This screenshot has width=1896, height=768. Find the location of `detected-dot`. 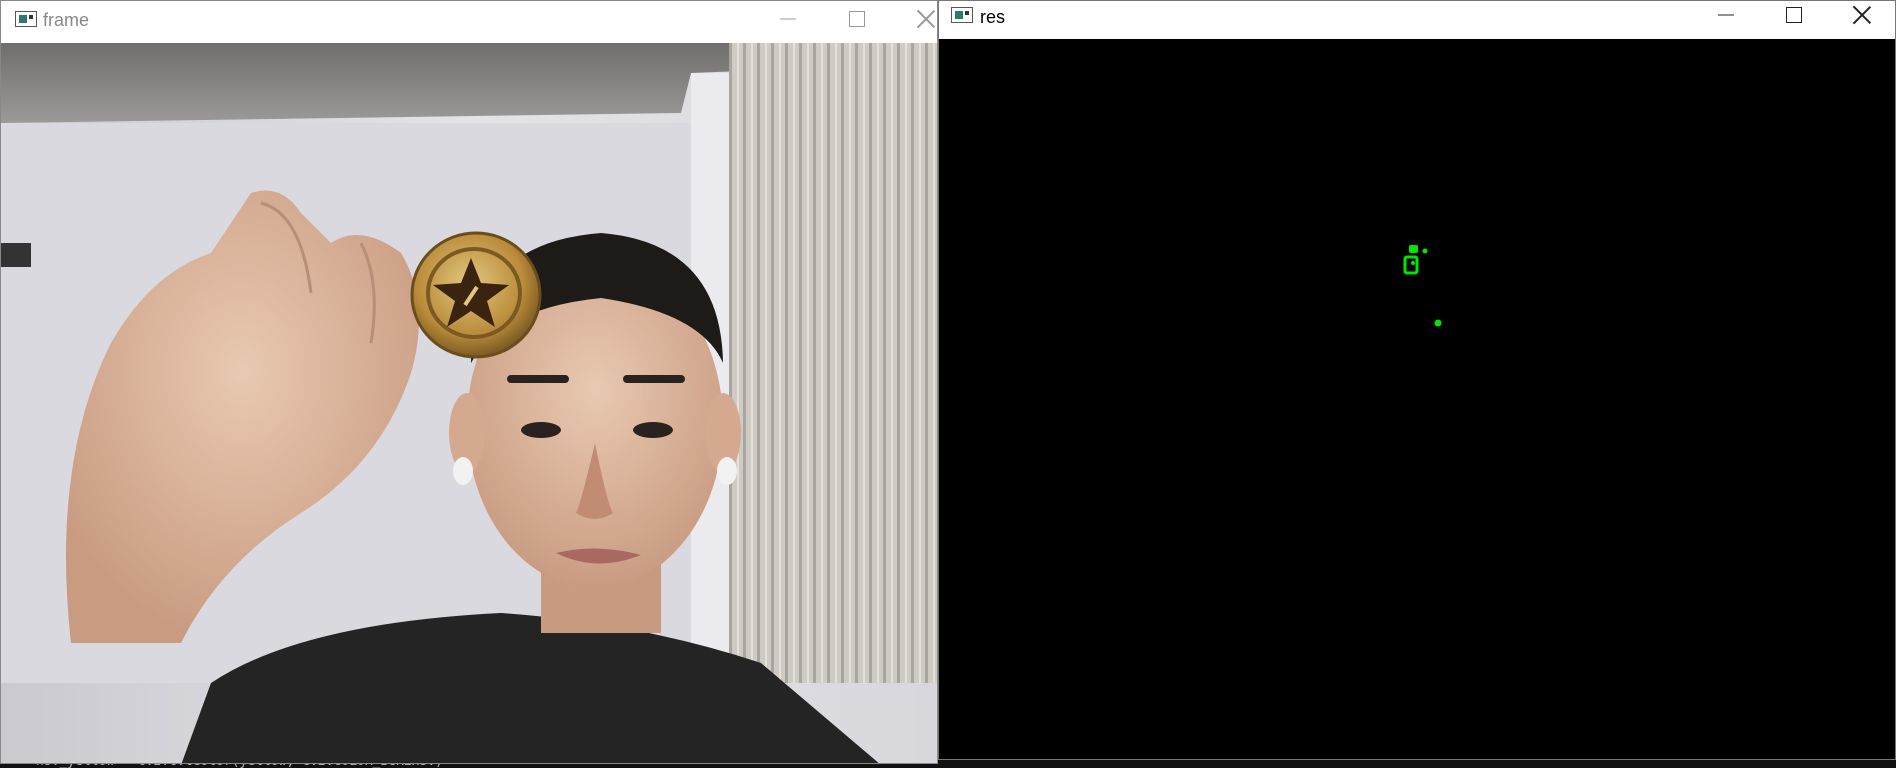

detected-dot is located at coordinates (1438, 323).